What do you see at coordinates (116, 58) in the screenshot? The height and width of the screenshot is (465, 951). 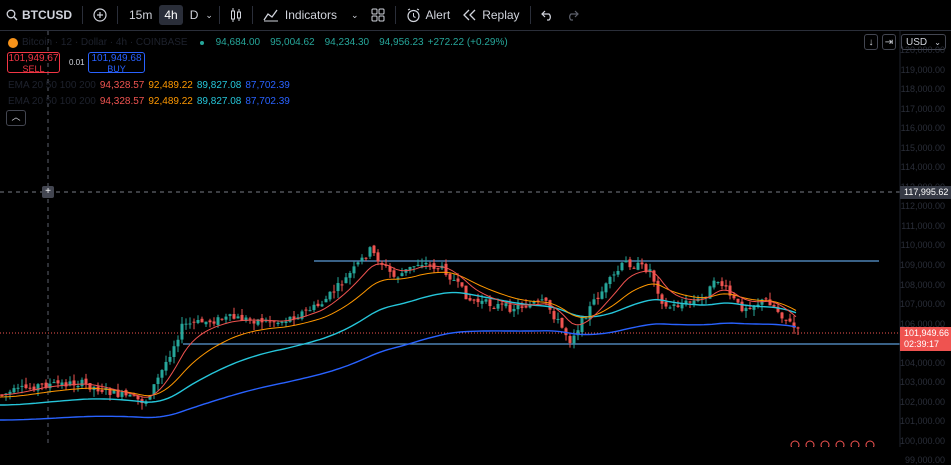 I see `buy-price: 101,949.68` at bounding box center [116, 58].